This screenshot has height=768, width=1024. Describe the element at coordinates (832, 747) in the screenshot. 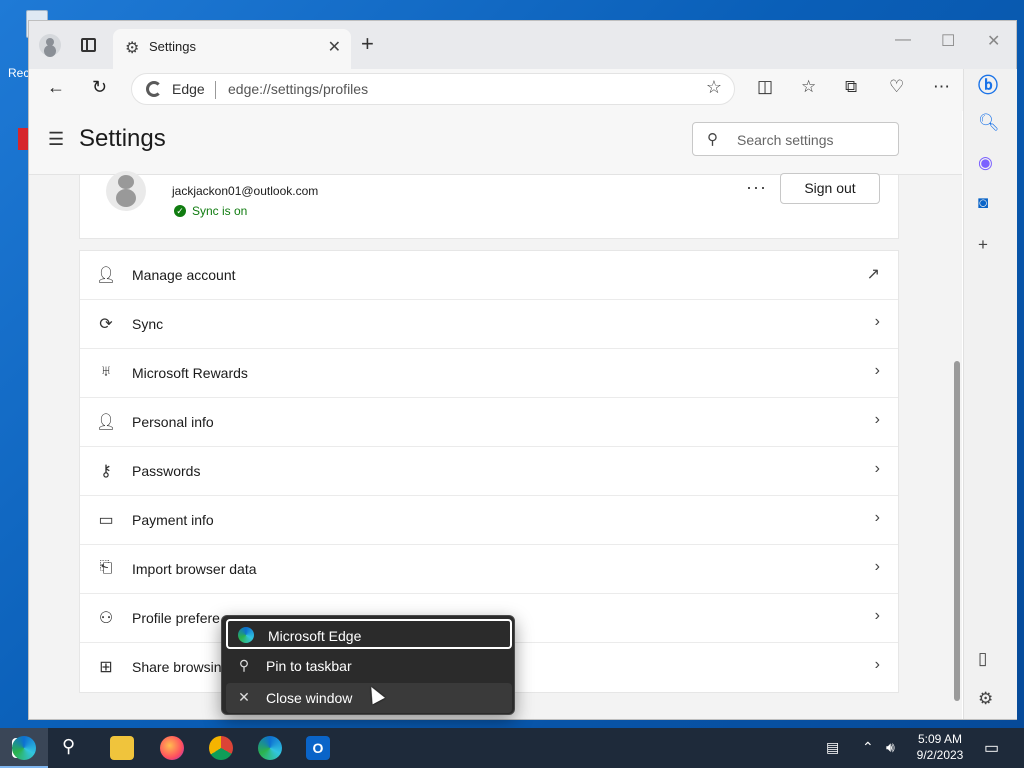

I see `tray-app-icon: ▤` at that location.